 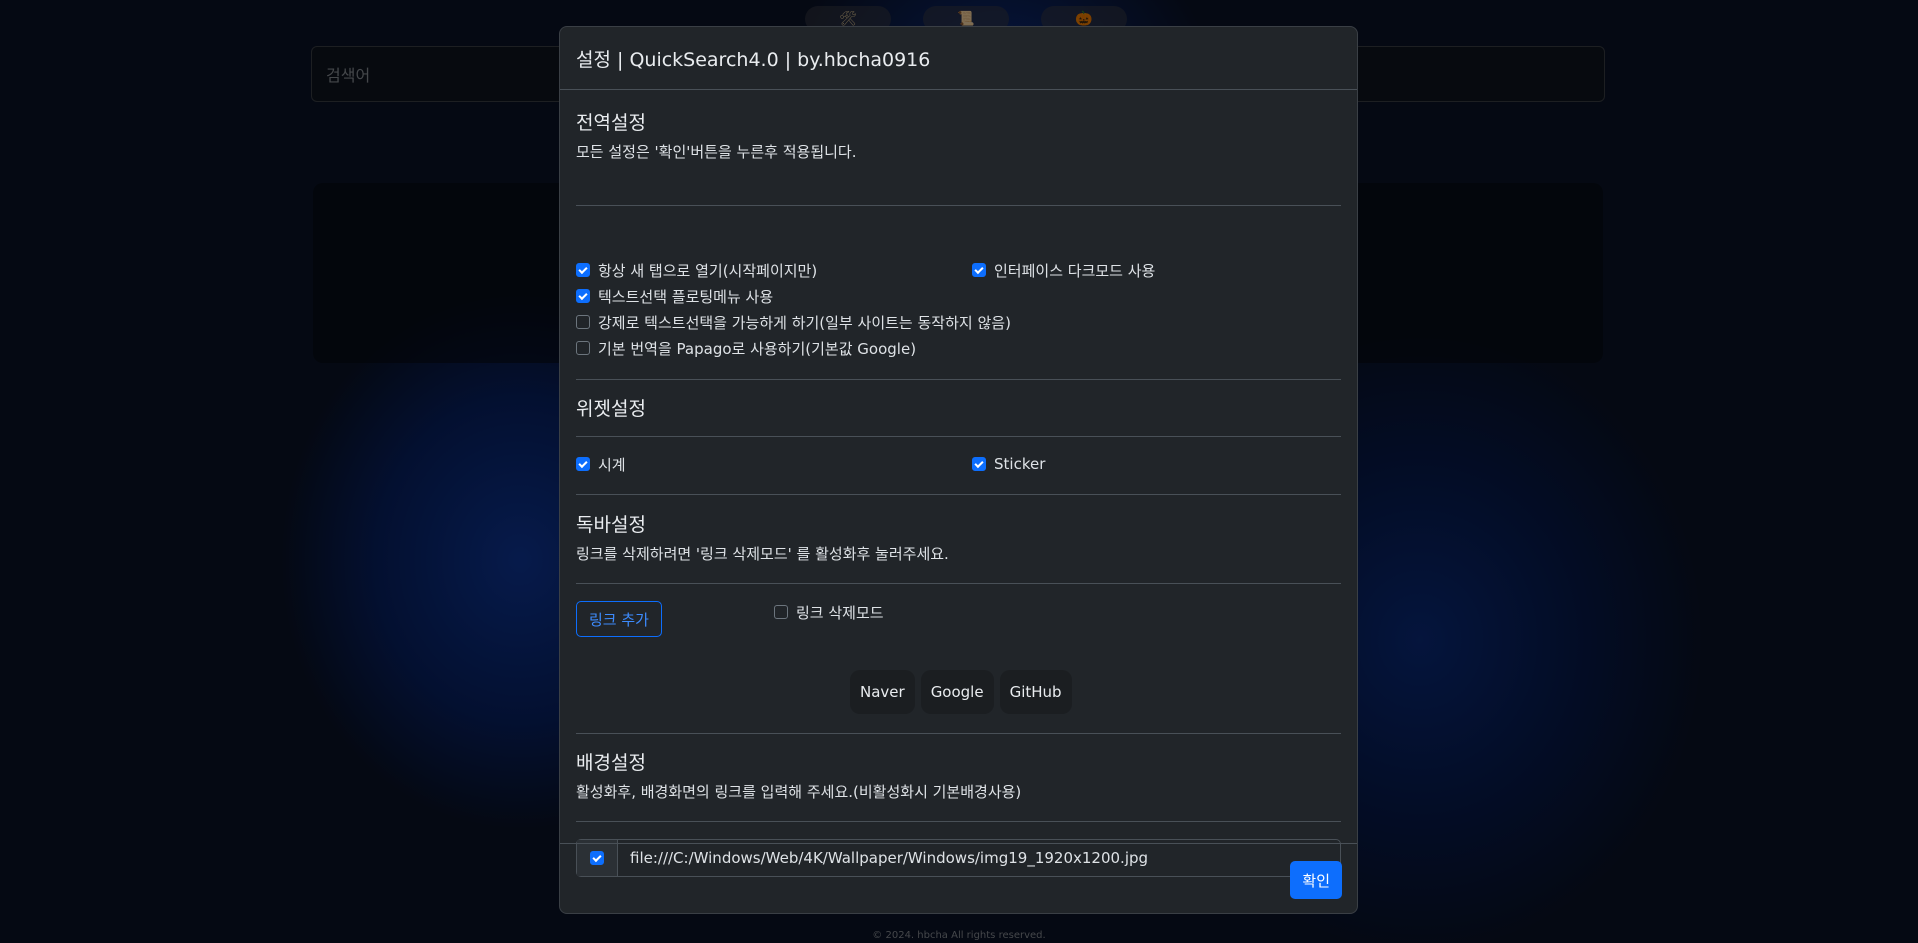 I want to click on global-section: 전역설정 모든 설정은 '확인'버튼을 누른후 적용됩니다., so click(x=716, y=135).